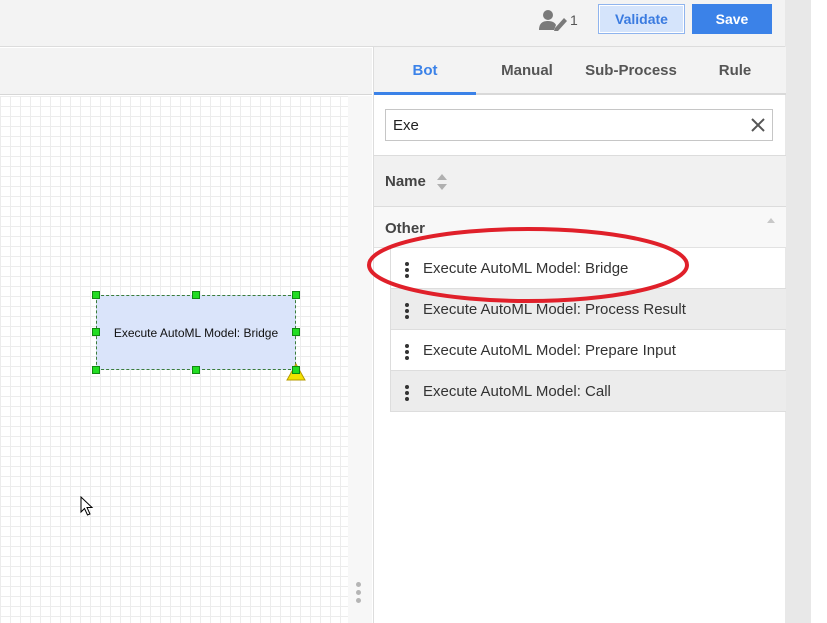 The height and width of the screenshot is (623, 827). I want to click on resize-handle-r, so click(296, 332).